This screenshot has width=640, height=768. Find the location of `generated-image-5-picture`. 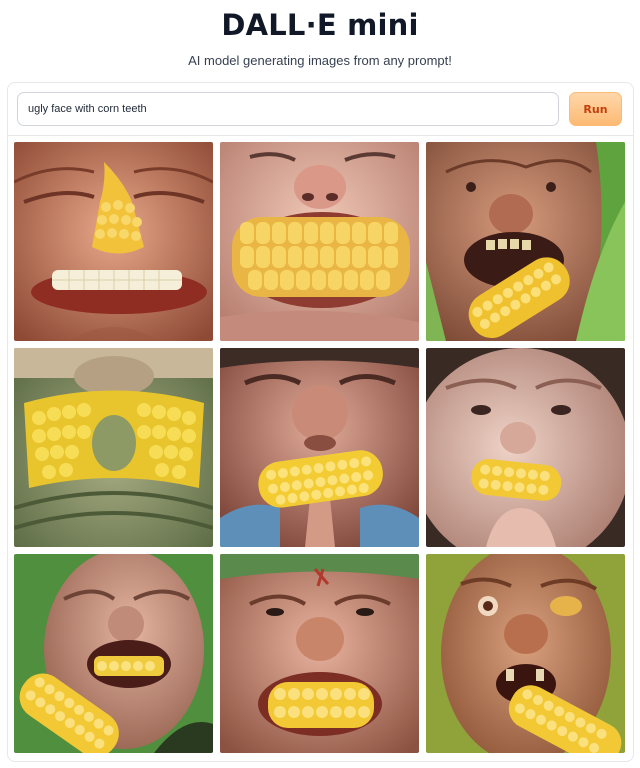

generated-image-5-picture is located at coordinates (319, 447).